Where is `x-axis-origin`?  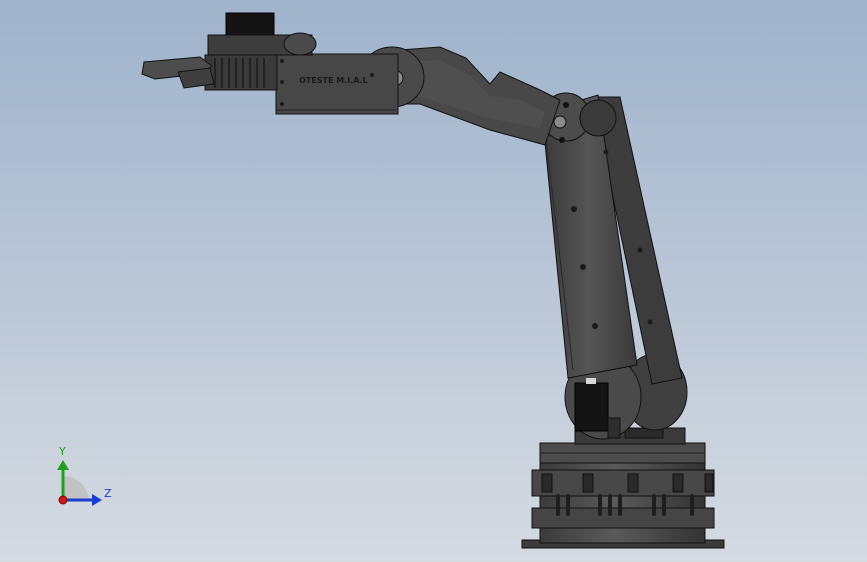 x-axis-origin is located at coordinates (63, 500).